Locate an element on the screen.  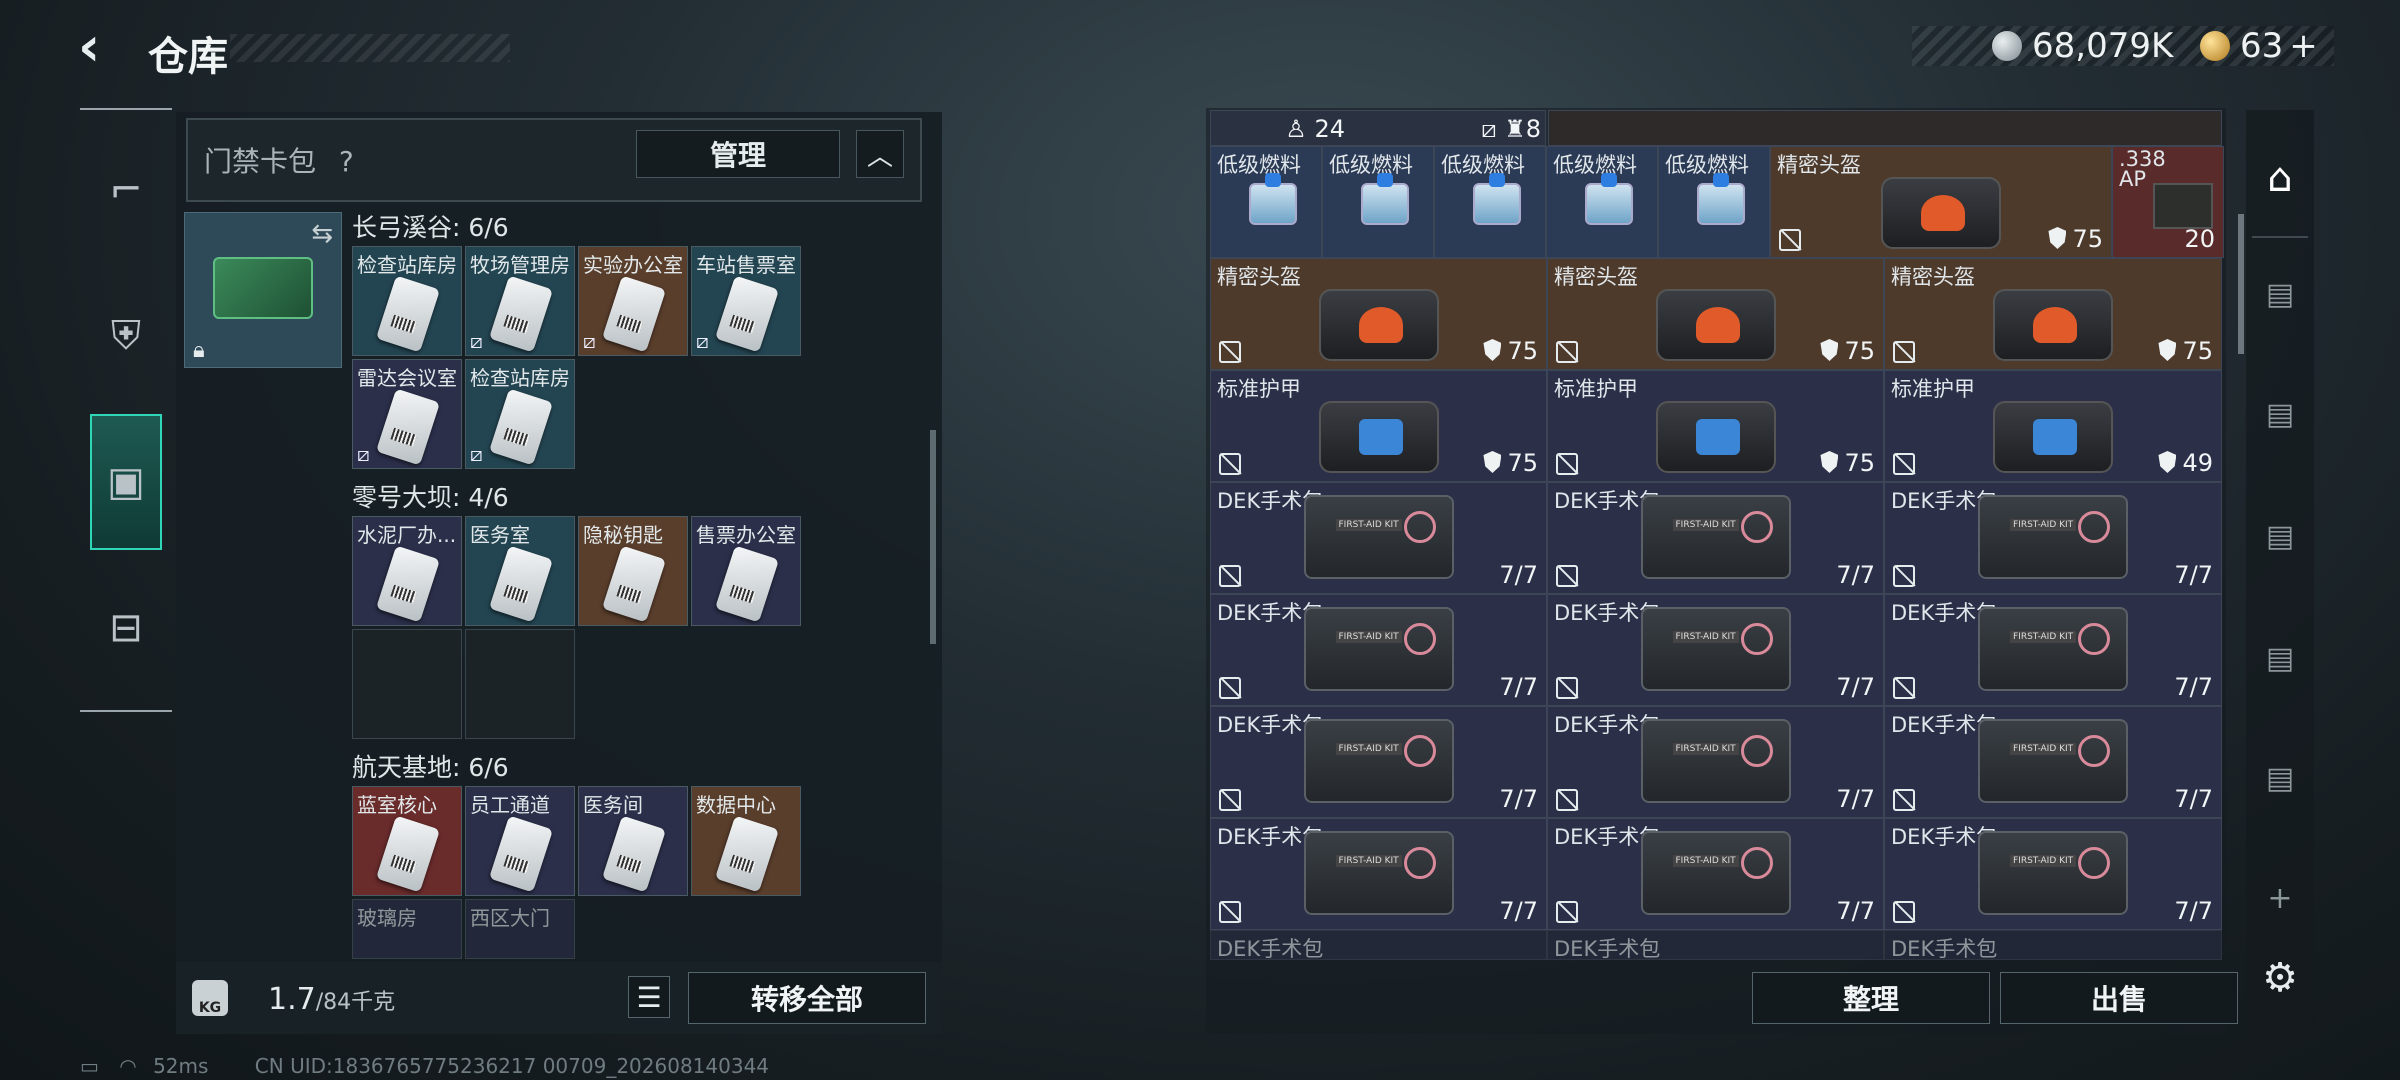
storage-tab-icon: ⌂ is located at coordinates (2280, 178).